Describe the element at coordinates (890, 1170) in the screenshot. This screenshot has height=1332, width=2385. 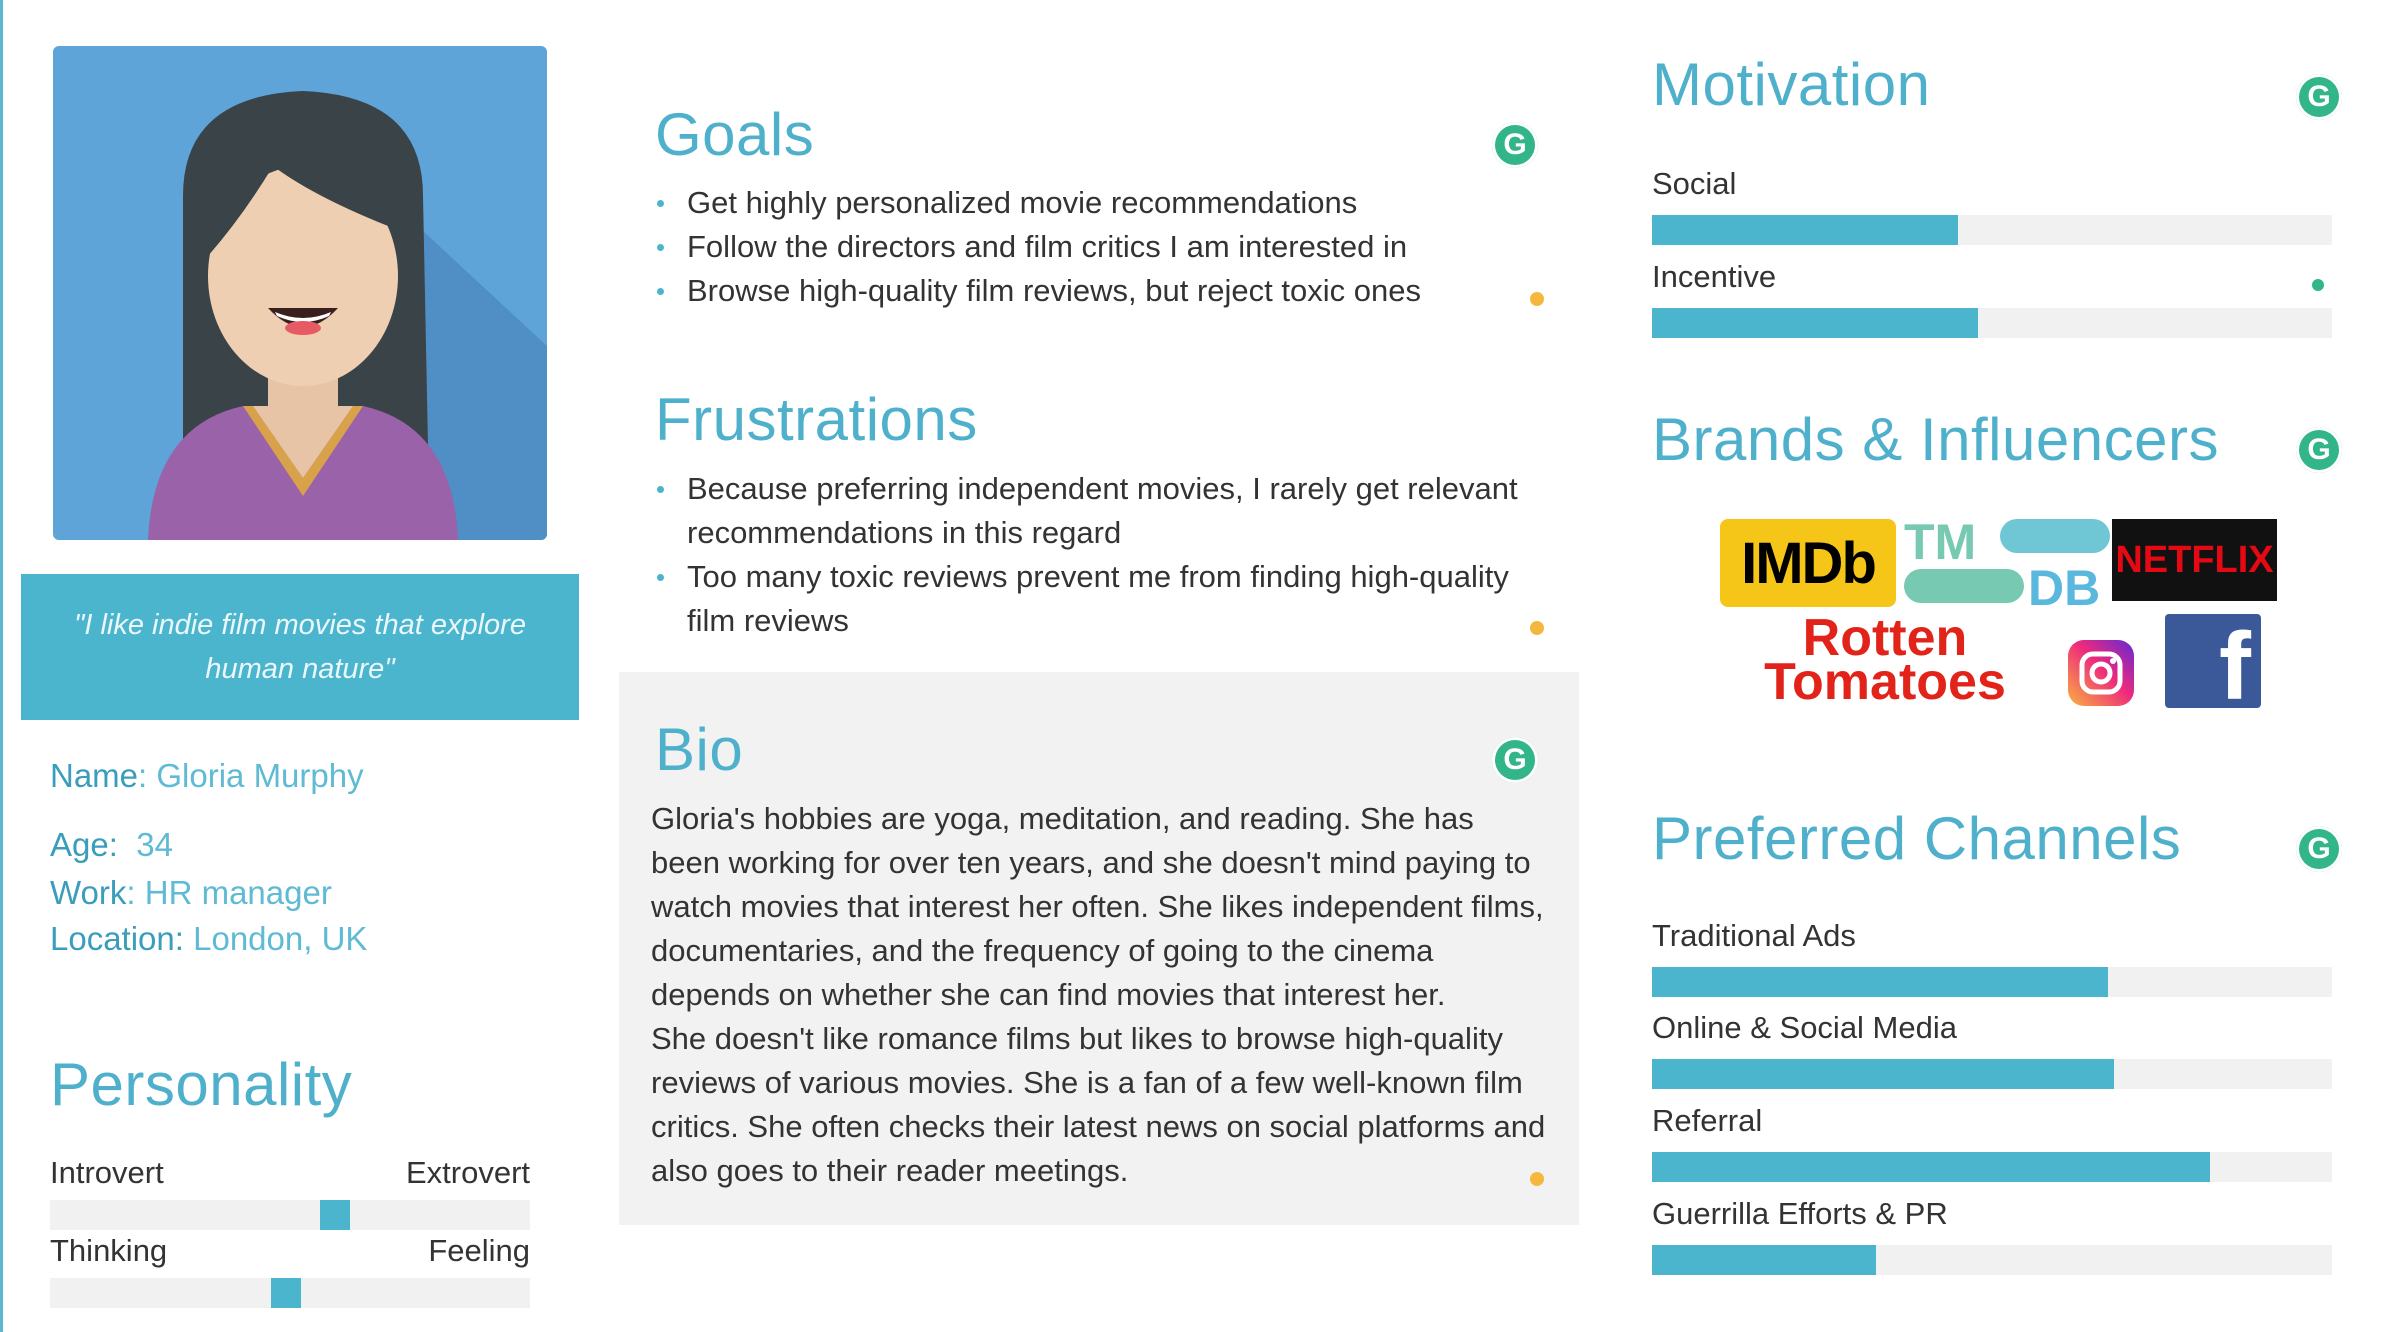
I see `bio-line: also goes to their reader meetings.` at that location.